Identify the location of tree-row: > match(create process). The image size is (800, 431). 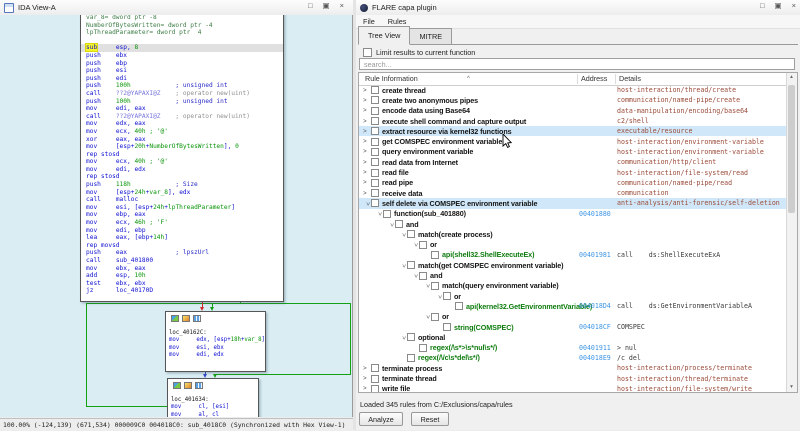
(573, 234).